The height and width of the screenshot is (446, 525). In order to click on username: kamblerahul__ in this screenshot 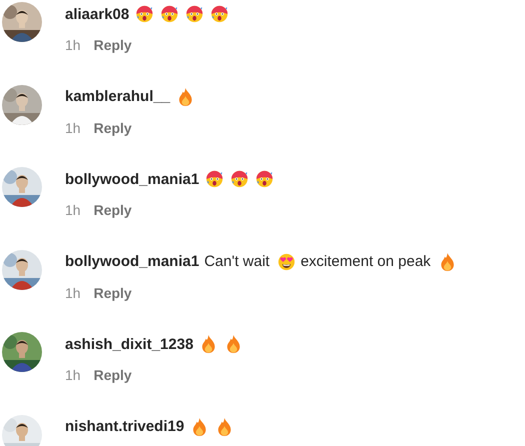, I will do `click(117, 96)`.